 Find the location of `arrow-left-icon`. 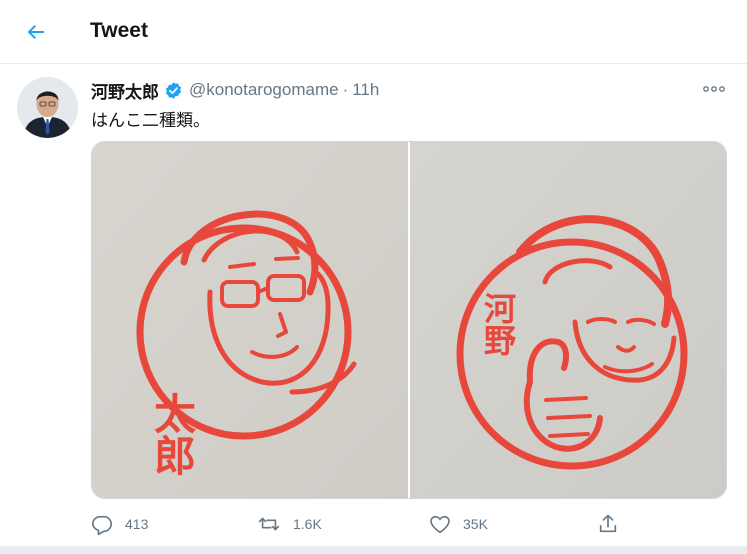

arrow-left-icon is located at coordinates (35, 32).